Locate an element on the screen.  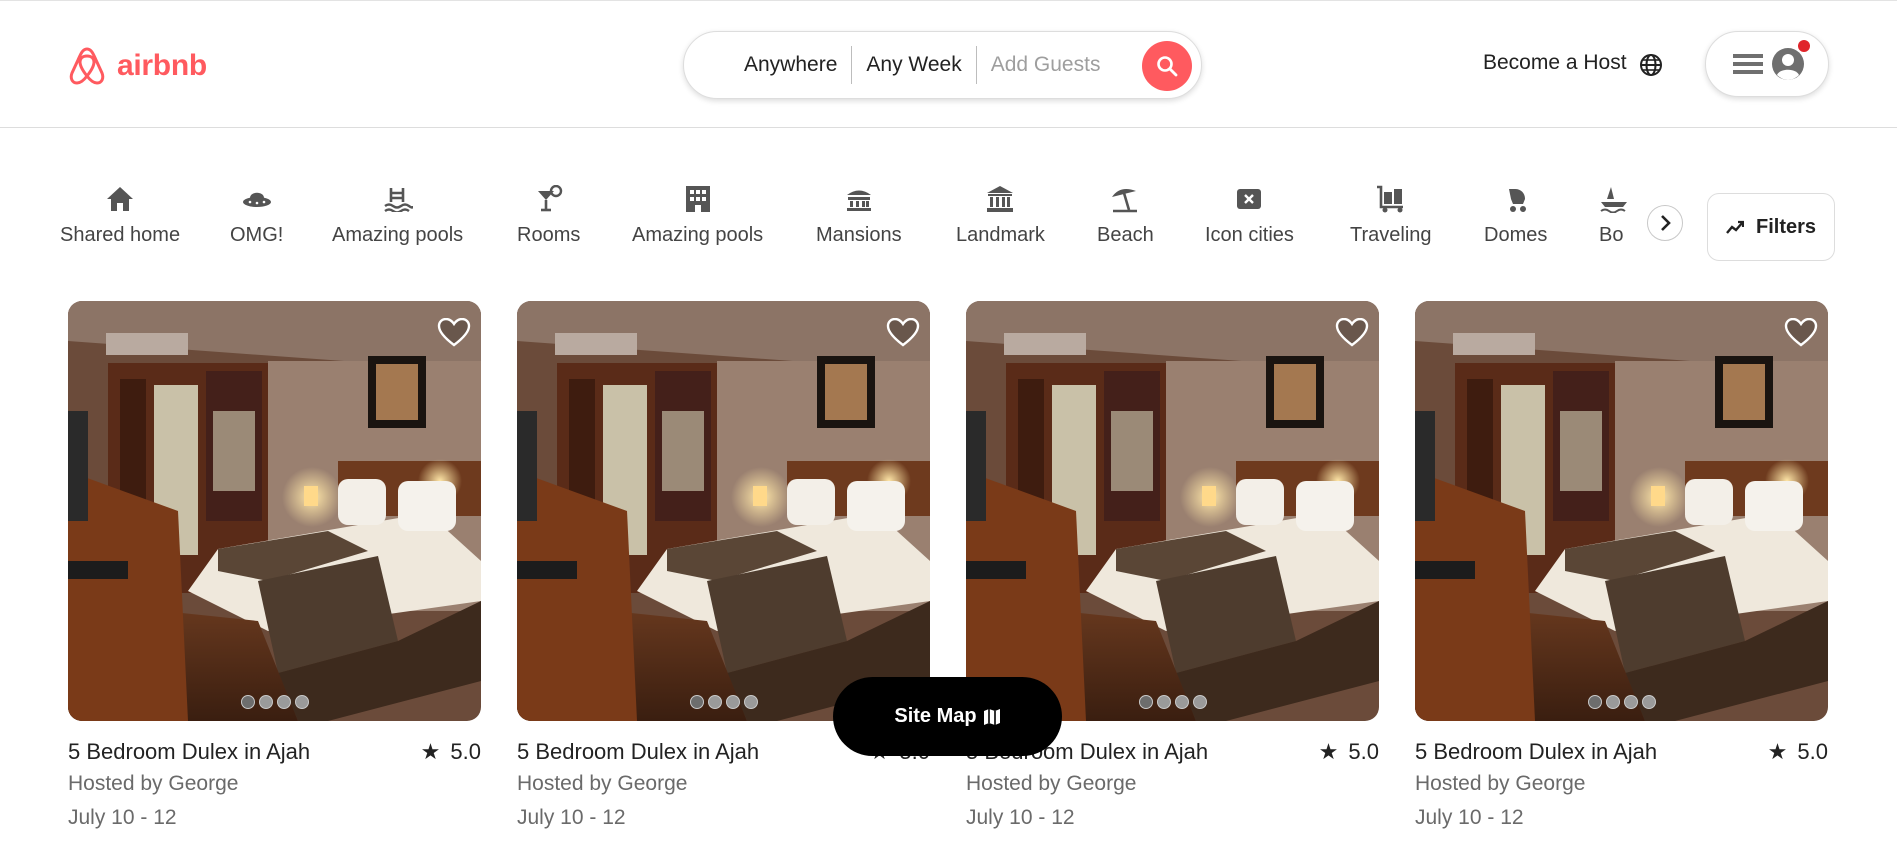
filters-label: Filters is located at coordinates (1786, 226).